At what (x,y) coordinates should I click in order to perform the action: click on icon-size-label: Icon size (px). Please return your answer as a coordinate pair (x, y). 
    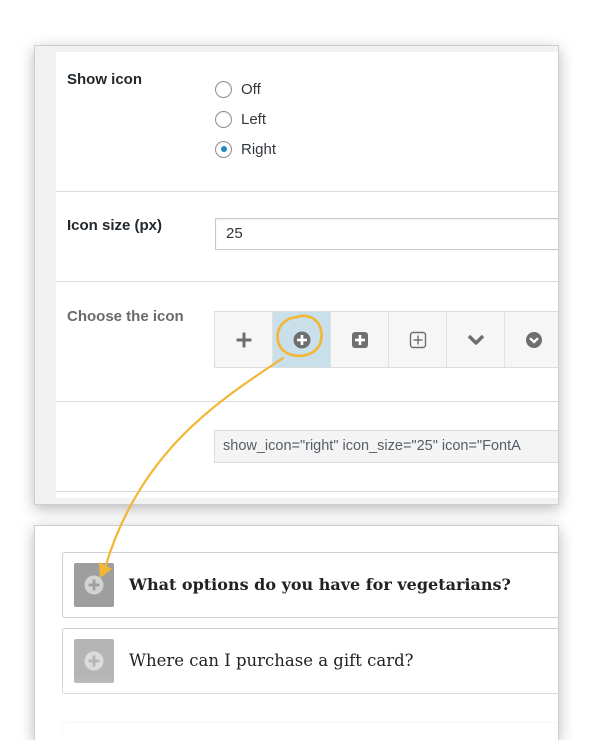
    Looking at the image, I should click on (115, 225).